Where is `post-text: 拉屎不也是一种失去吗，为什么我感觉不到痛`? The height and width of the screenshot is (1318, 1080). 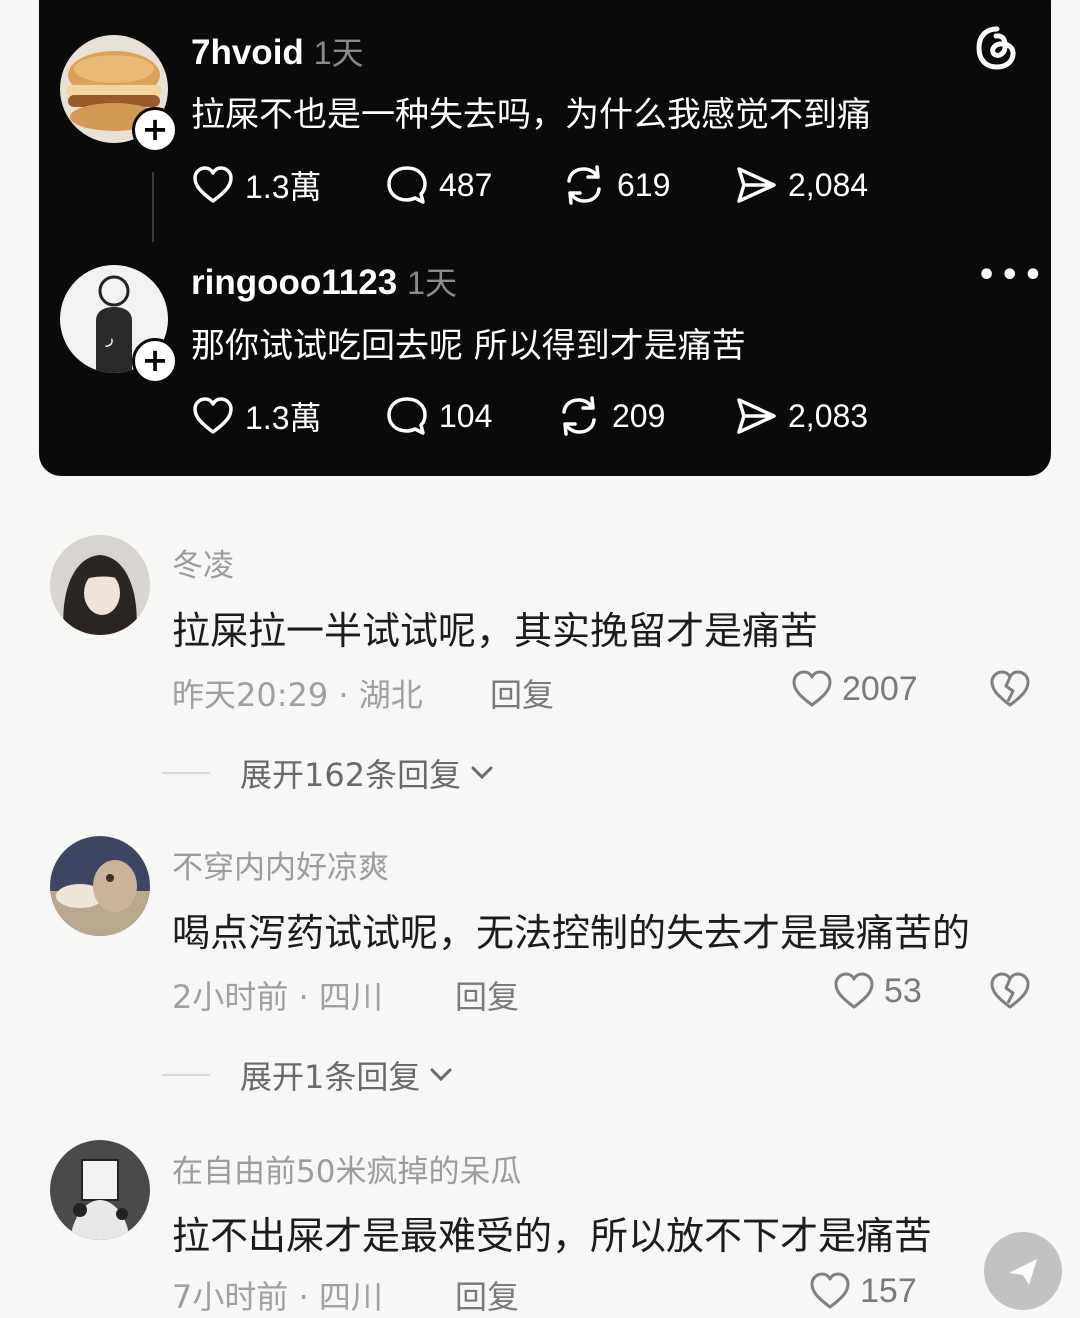
post-text: 拉屎不也是一种失去吗，为什么我感觉不到痛 is located at coordinates (531, 115).